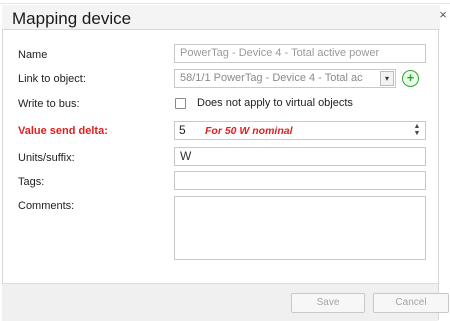 This screenshot has height=321, width=450. Describe the element at coordinates (411, 303) in the screenshot. I see `cancel-button: Cancel` at that location.